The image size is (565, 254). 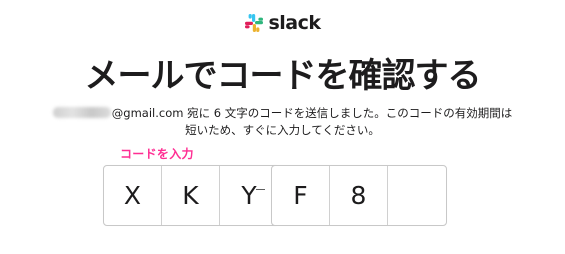 I want to click on slack-wordmark: slack, so click(x=294, y=23).